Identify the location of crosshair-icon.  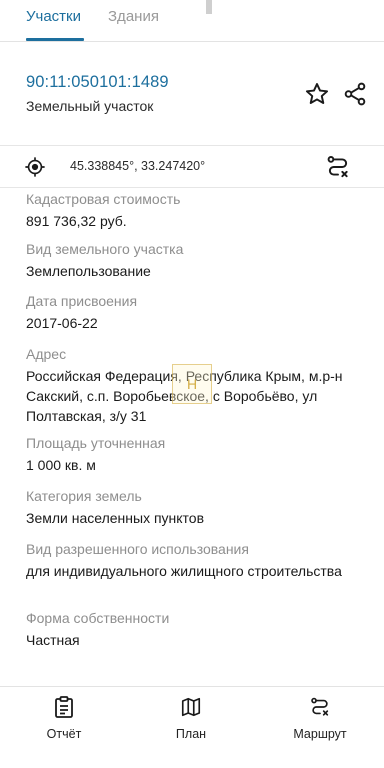
(35, 167).